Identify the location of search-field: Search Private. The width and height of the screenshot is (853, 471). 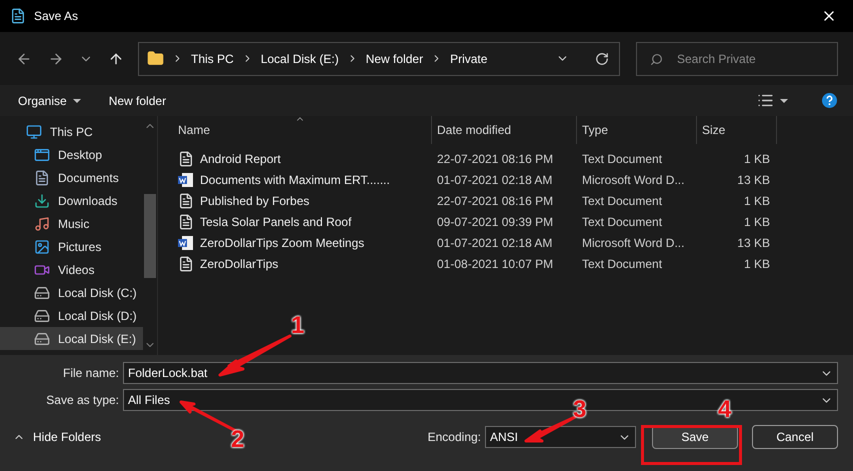
(737, 59).